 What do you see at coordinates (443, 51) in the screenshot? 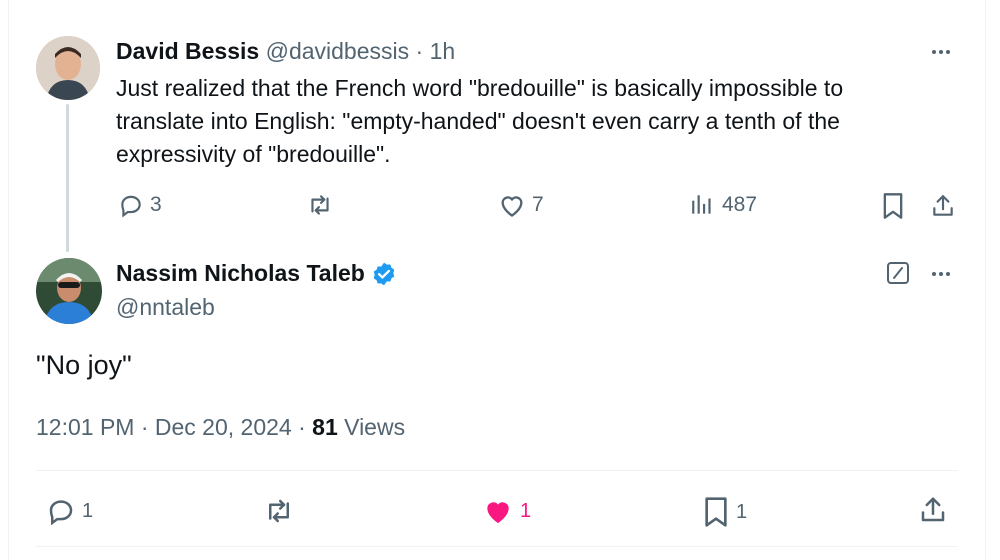
I see `tweet-time: 1h` at bounding box center [443, 51].